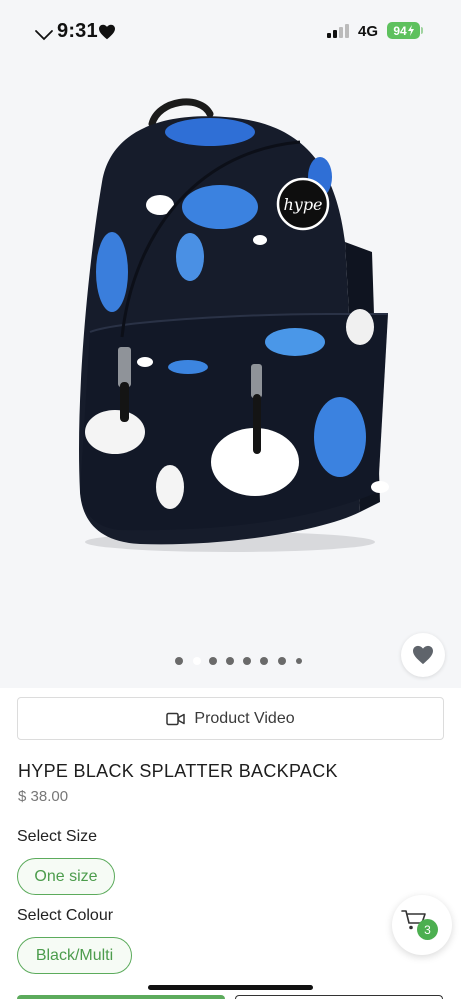 The image size is (461, 999). Describe the element at coordinates (74, 955) in the screenshot. I see `colour-option-button: Black/Multi` at that location.